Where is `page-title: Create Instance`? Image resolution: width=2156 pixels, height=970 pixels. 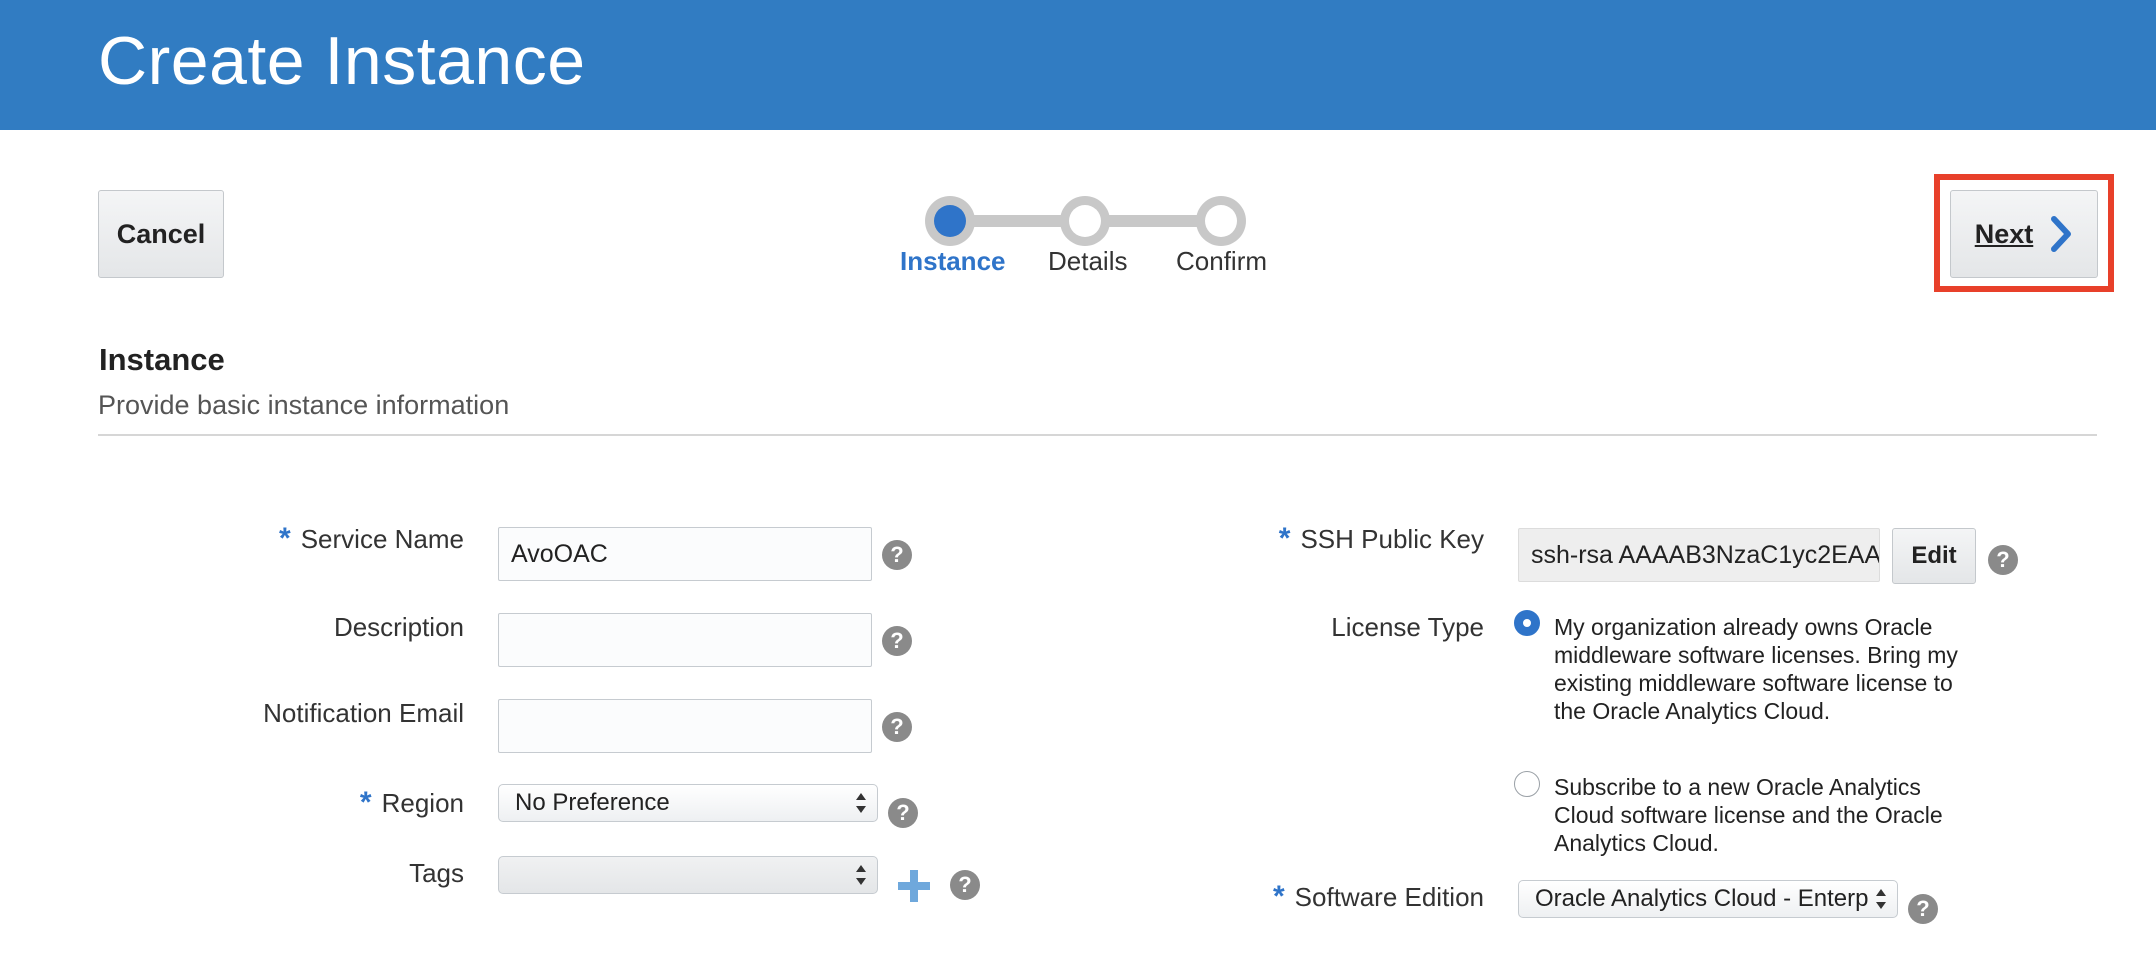 page-title: Create Instance is located at coordinates (342, 61).